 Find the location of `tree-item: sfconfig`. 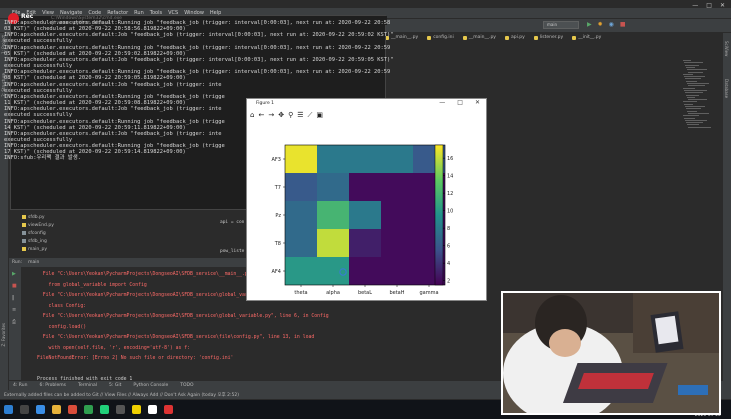

tree-item: sfconfig is located at coordinates (38, 234).